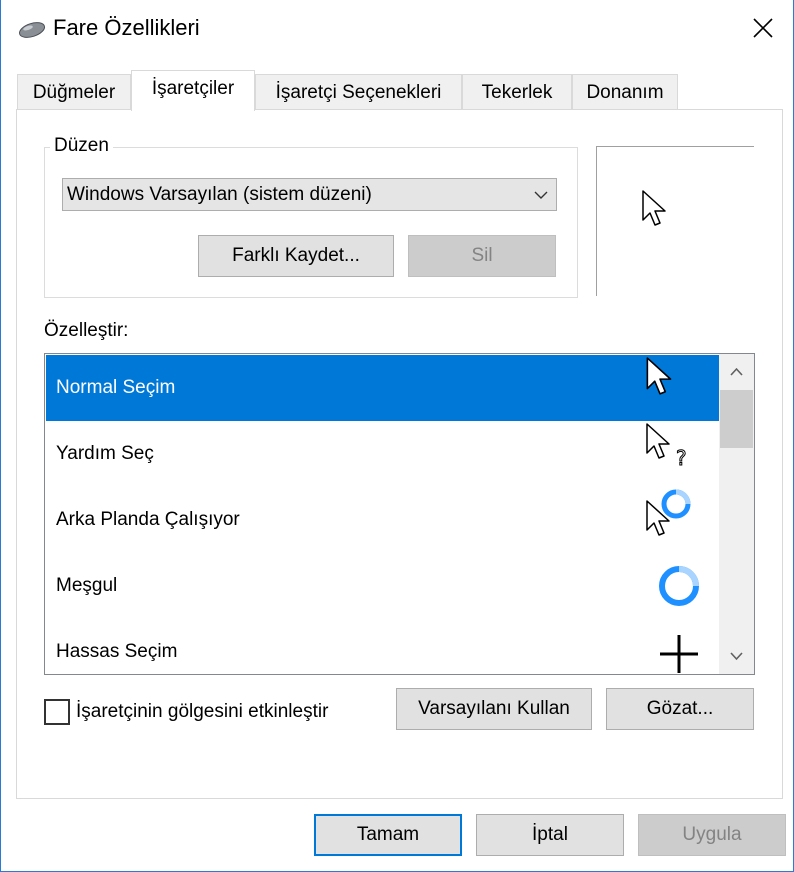  What do you see at coordinates (763, 28) in the screenshot?
I see `close-icon` at bounding box center [763, 28].